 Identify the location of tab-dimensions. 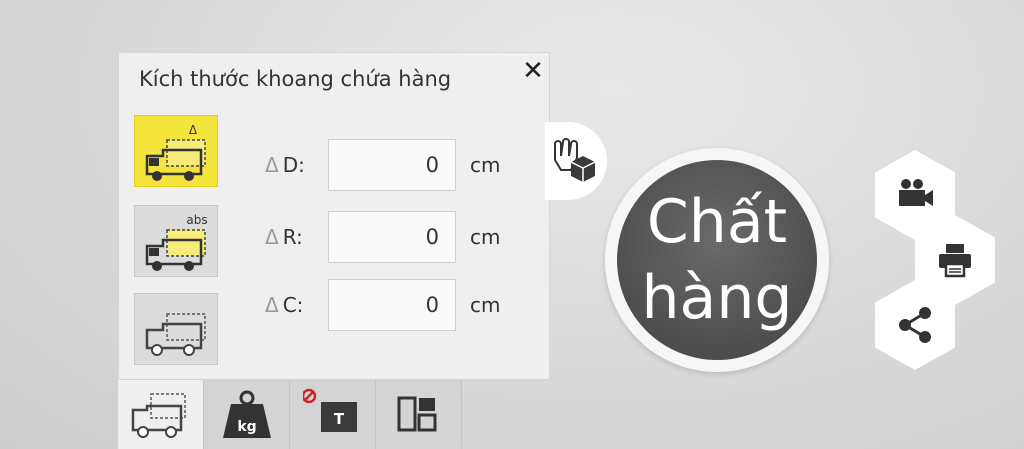
(161, 414).